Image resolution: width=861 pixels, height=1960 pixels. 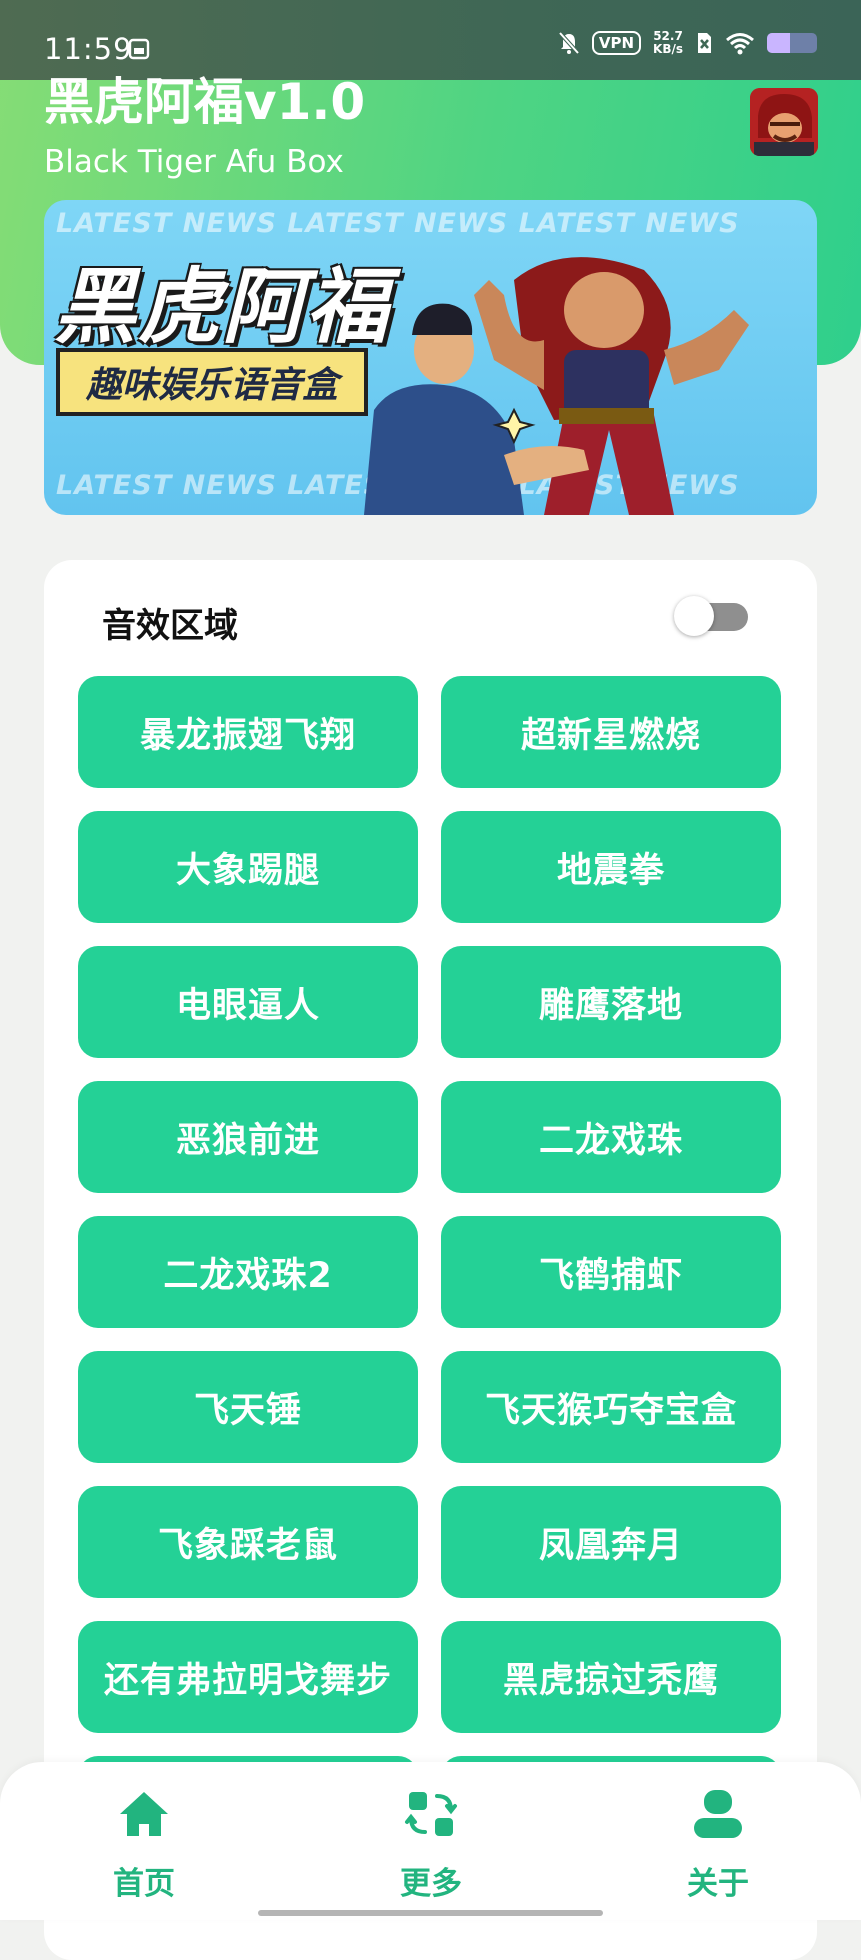 What do you see at coordinates (694, 616) in the screenshot?
I see `toggle-knob` at bounding box center [694, 616].